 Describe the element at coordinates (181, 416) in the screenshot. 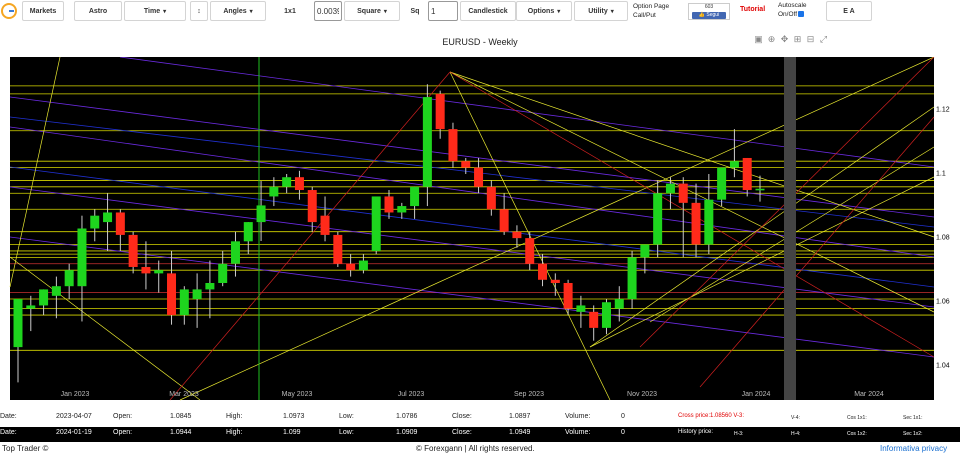

I see `open-value: 1.0845` at that location.